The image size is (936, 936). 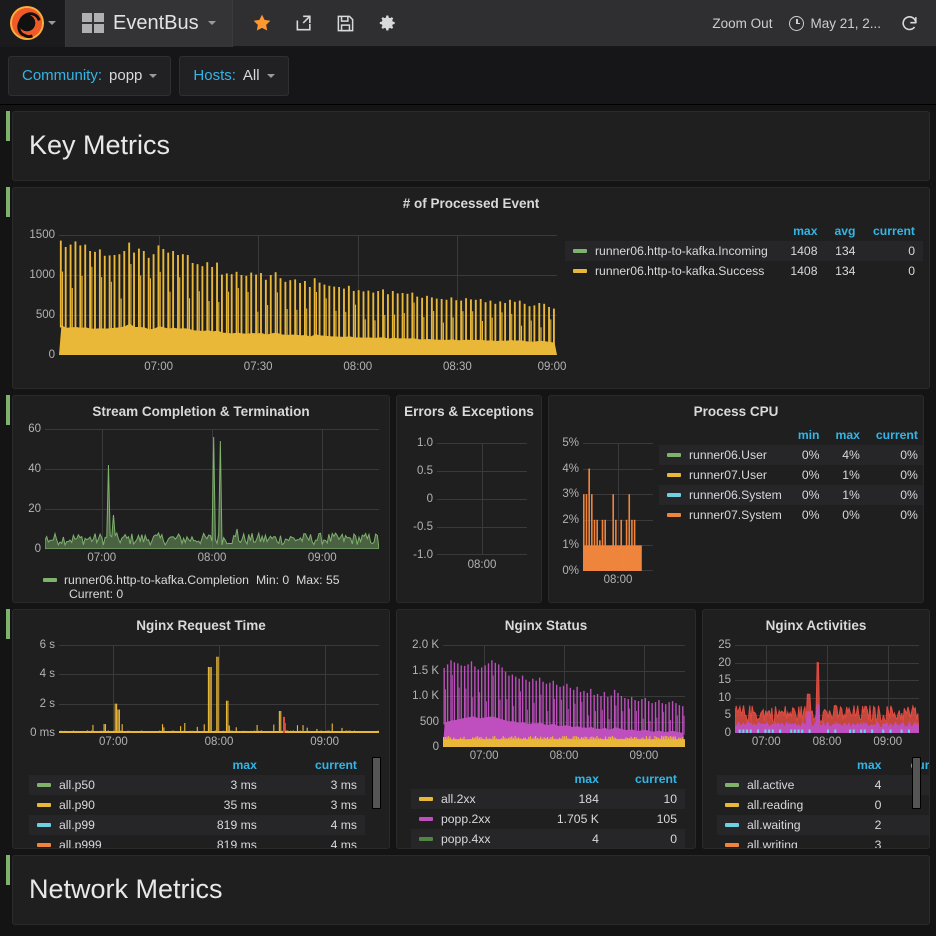 What do you see at coordinates (219, 689) in the screenshot?
I see `plot-nginx-request-time` at bounding box center [219, 689].